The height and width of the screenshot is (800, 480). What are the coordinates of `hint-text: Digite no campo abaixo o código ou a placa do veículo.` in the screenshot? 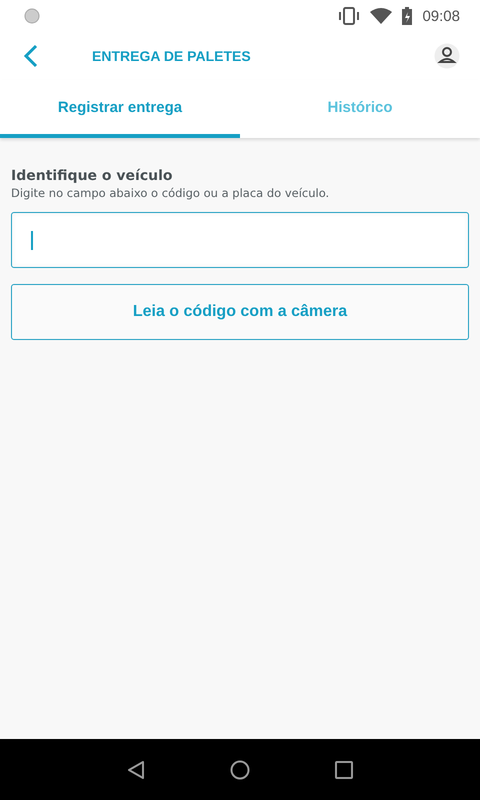 It's located at (170, 193).